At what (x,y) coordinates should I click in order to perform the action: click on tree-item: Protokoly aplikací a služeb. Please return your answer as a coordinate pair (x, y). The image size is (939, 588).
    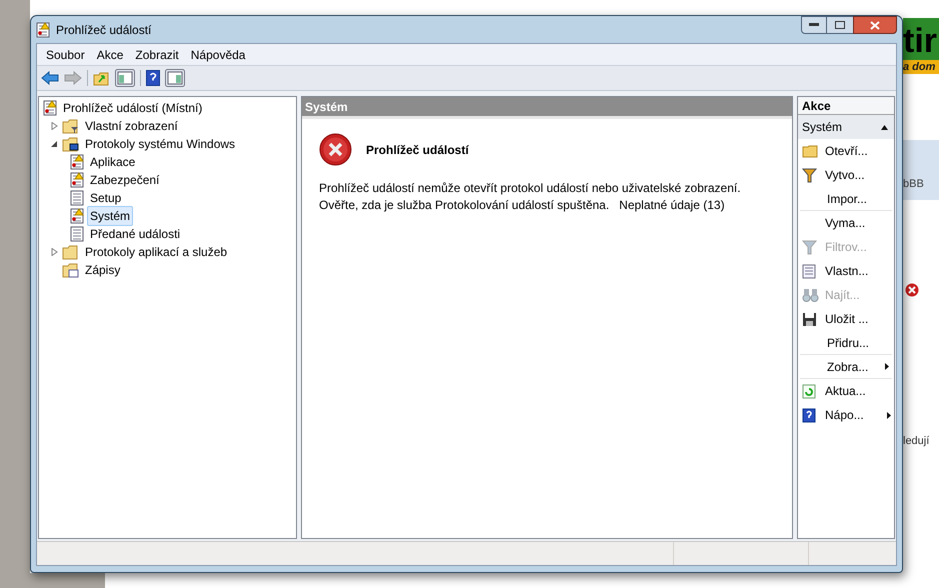
    Looking at the image, I should click on (156, 252).